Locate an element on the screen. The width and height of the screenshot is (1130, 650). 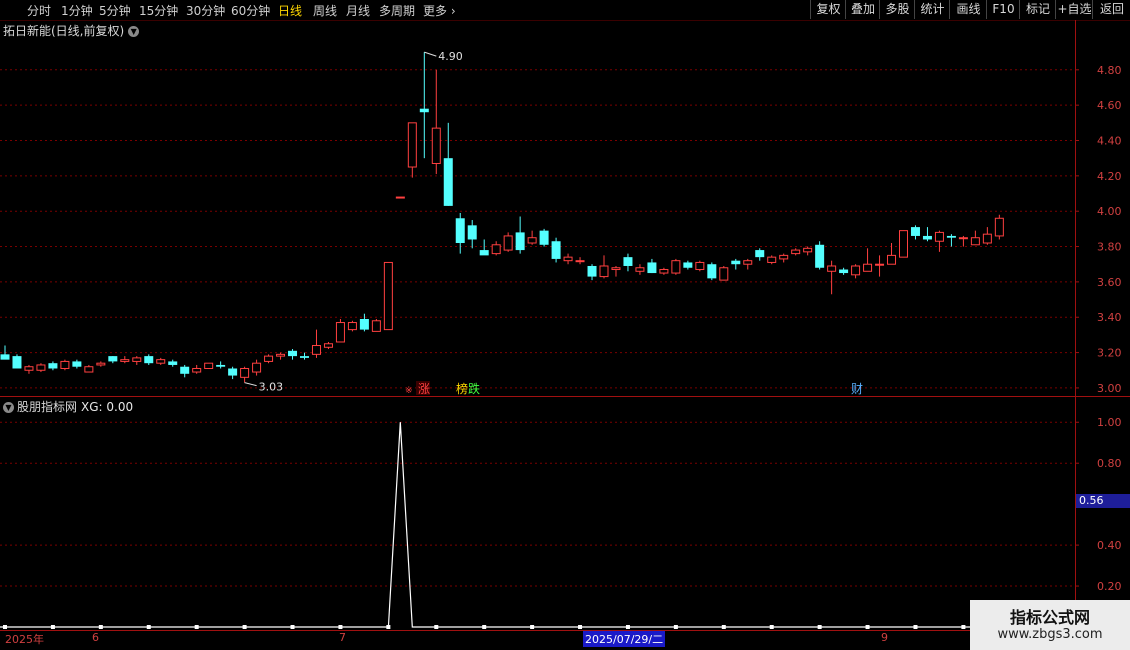
timeframe-5: 60分钟 is located at coordinates (250, 10).